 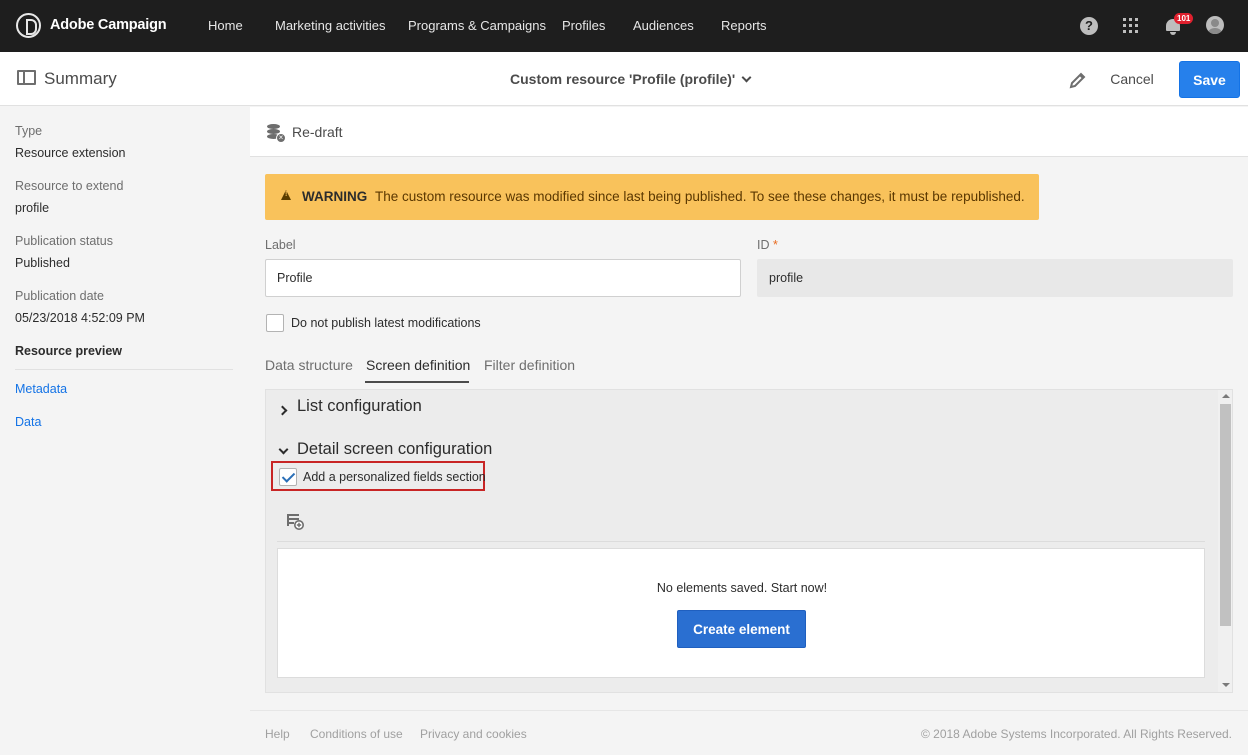 I want to click on label-field-label: Label, so click(x=280, y=245).